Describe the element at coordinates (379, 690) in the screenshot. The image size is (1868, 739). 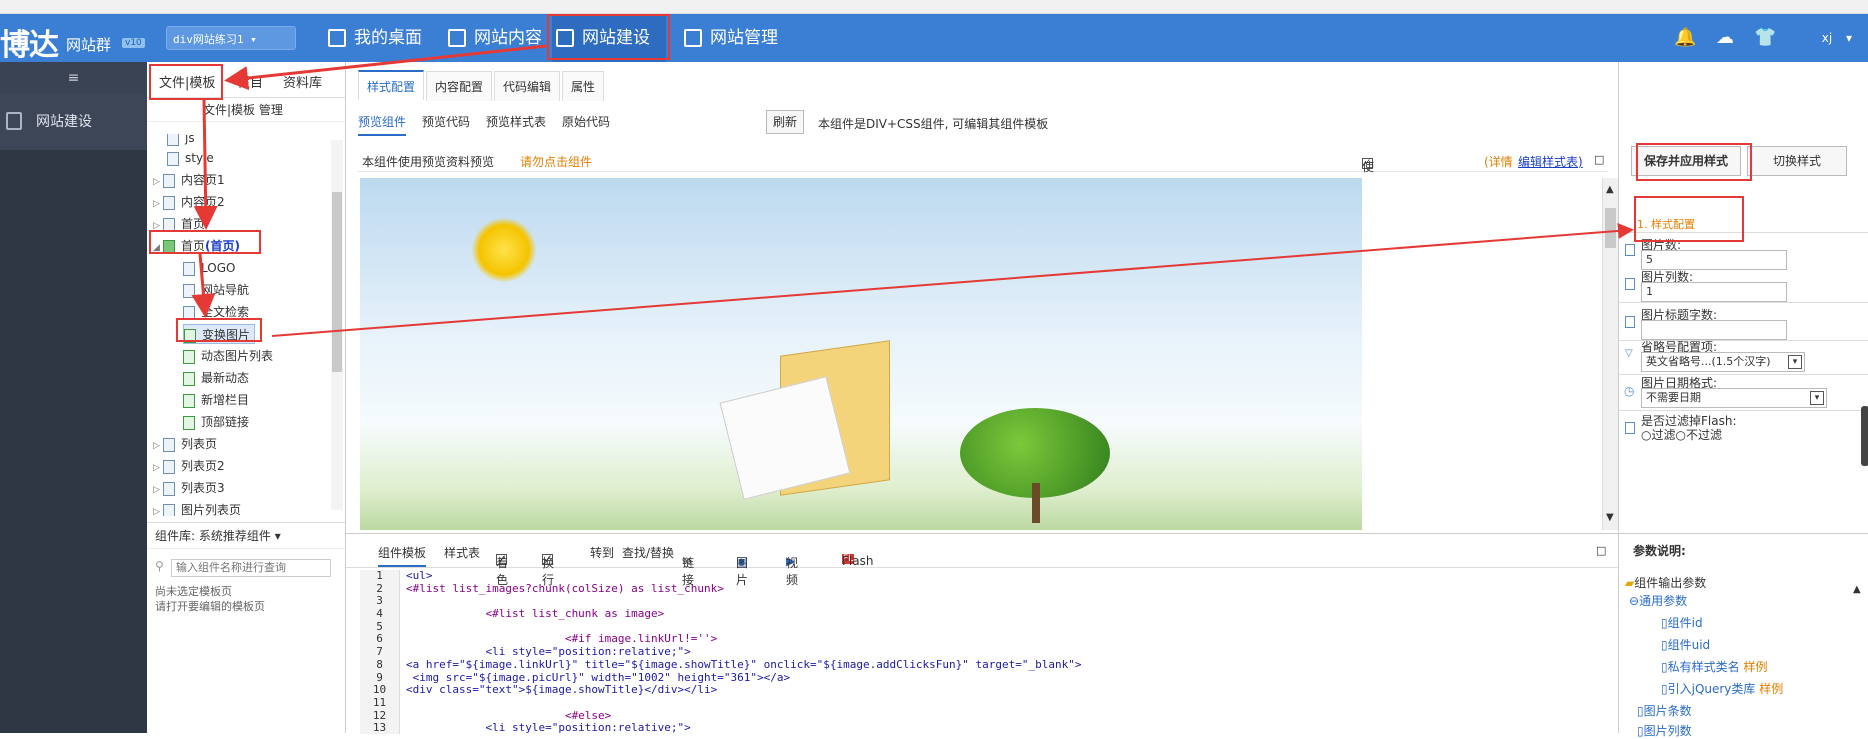
I see `line-number: 10` at that location.